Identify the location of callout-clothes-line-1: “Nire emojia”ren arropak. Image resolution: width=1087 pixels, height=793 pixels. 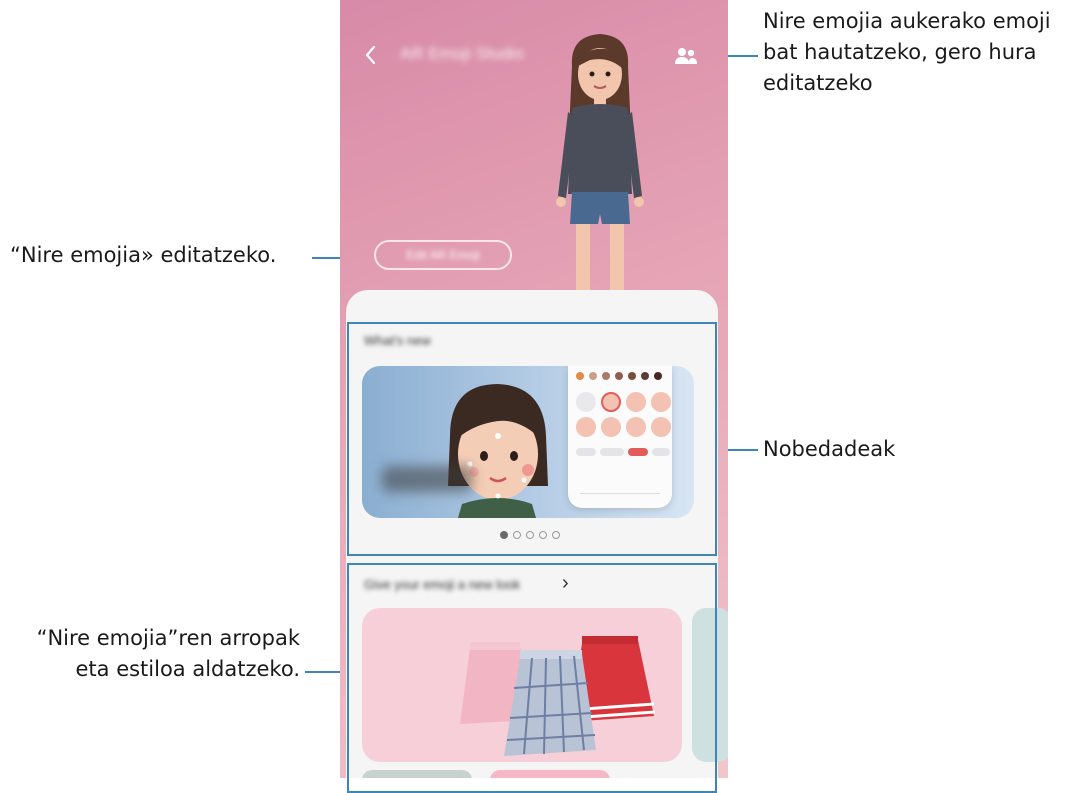
(168, 638).